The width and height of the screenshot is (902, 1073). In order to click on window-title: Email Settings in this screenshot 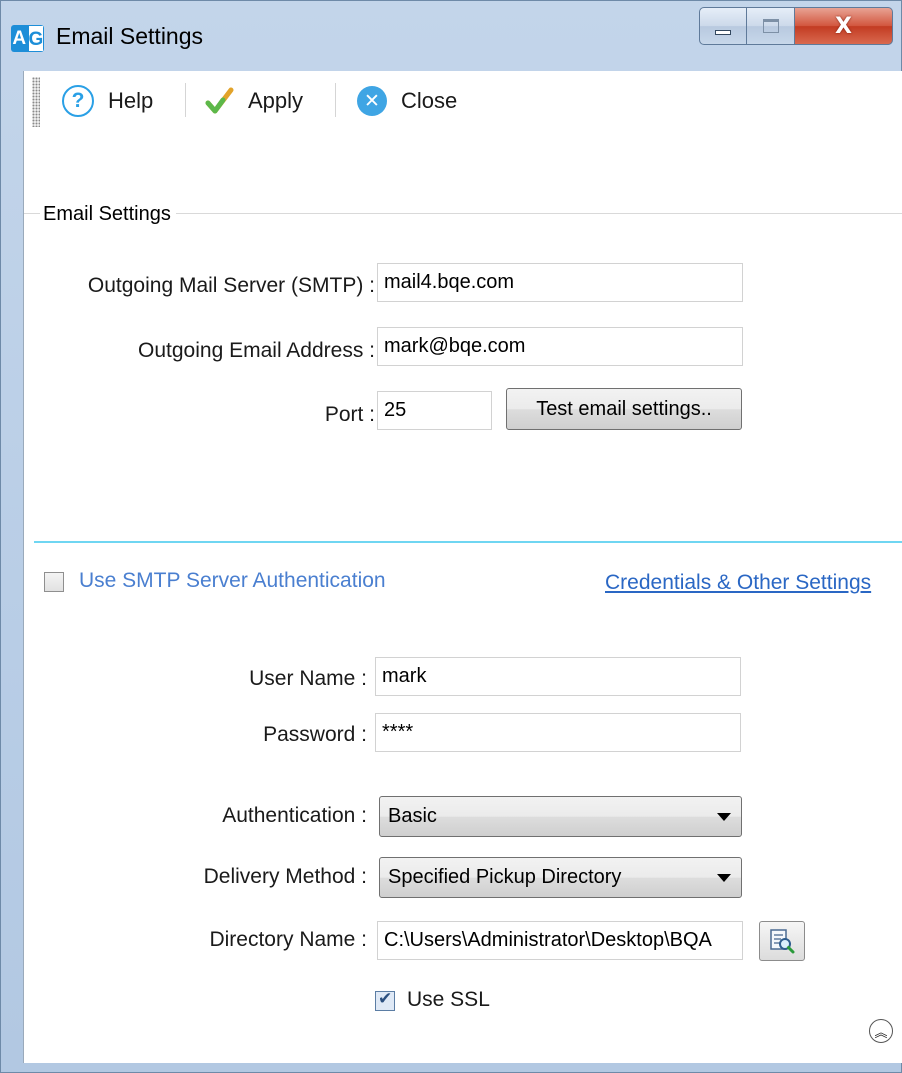, I will do `click(130, 36)`.